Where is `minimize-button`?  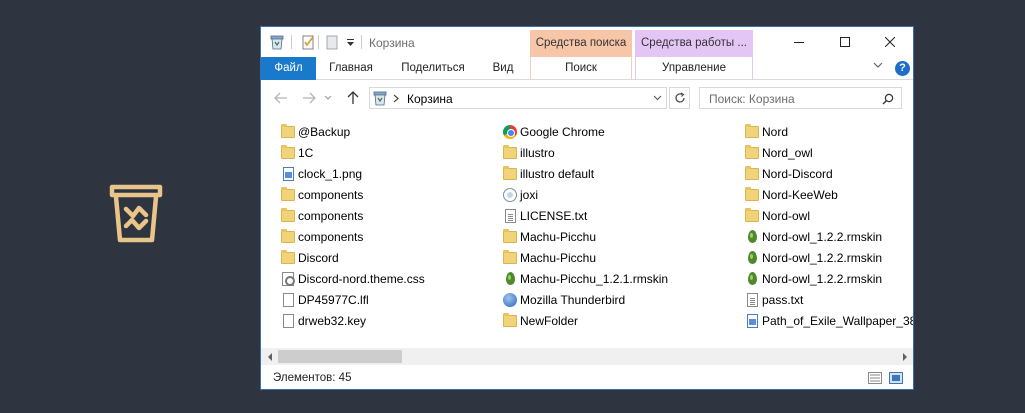
minimize-button is located at coordinates (799, 42).